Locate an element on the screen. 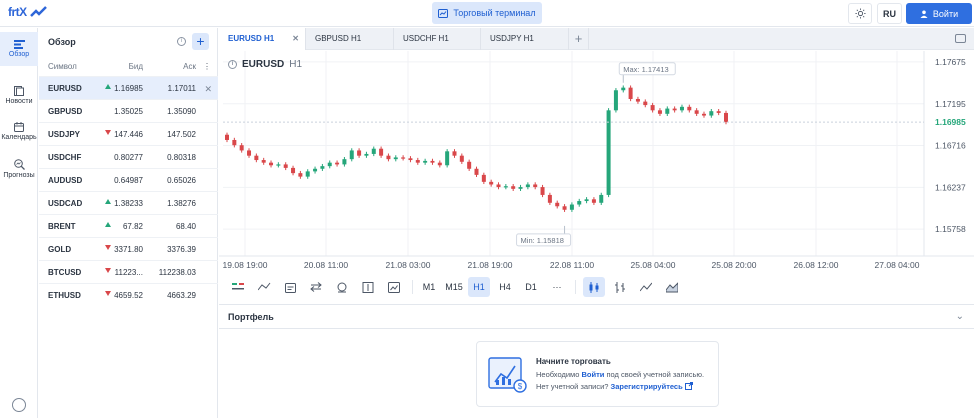 This screenshot has width=974, height=418. symbol-row-gold: GOLD 3371.80 3376.39 is located at coordinates (128, 248).